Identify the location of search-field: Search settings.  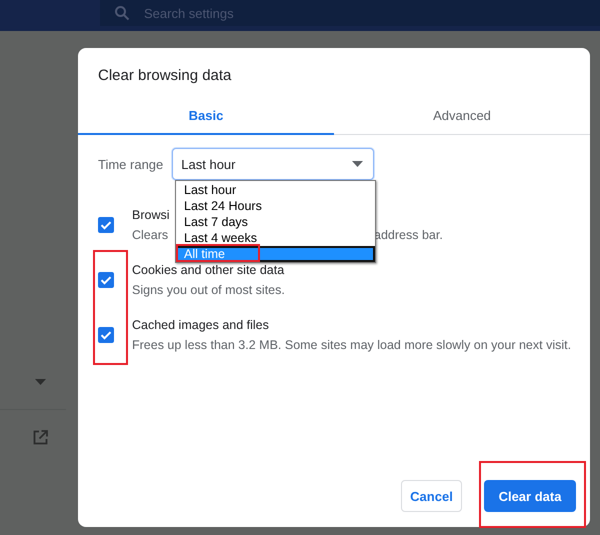
(350, 13).